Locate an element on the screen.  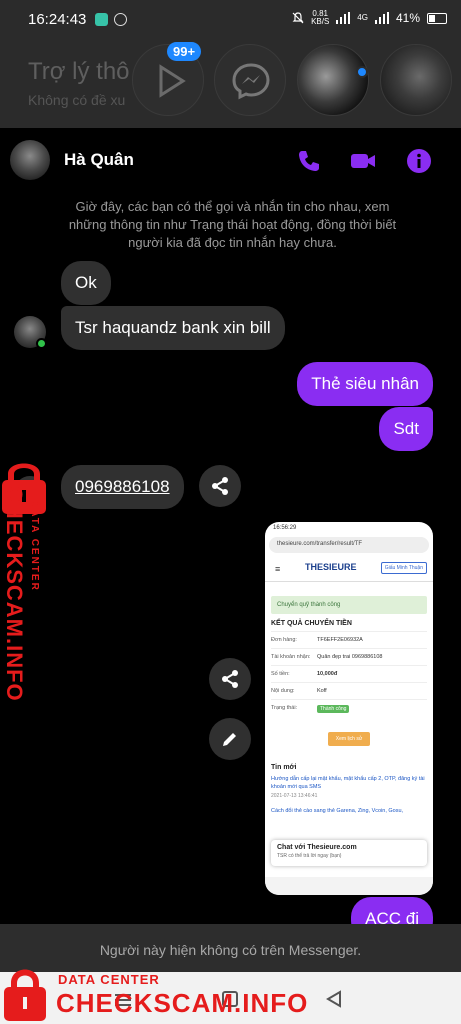
attachment-status-time: 16:56:29 is located at coordinates (285, 528).